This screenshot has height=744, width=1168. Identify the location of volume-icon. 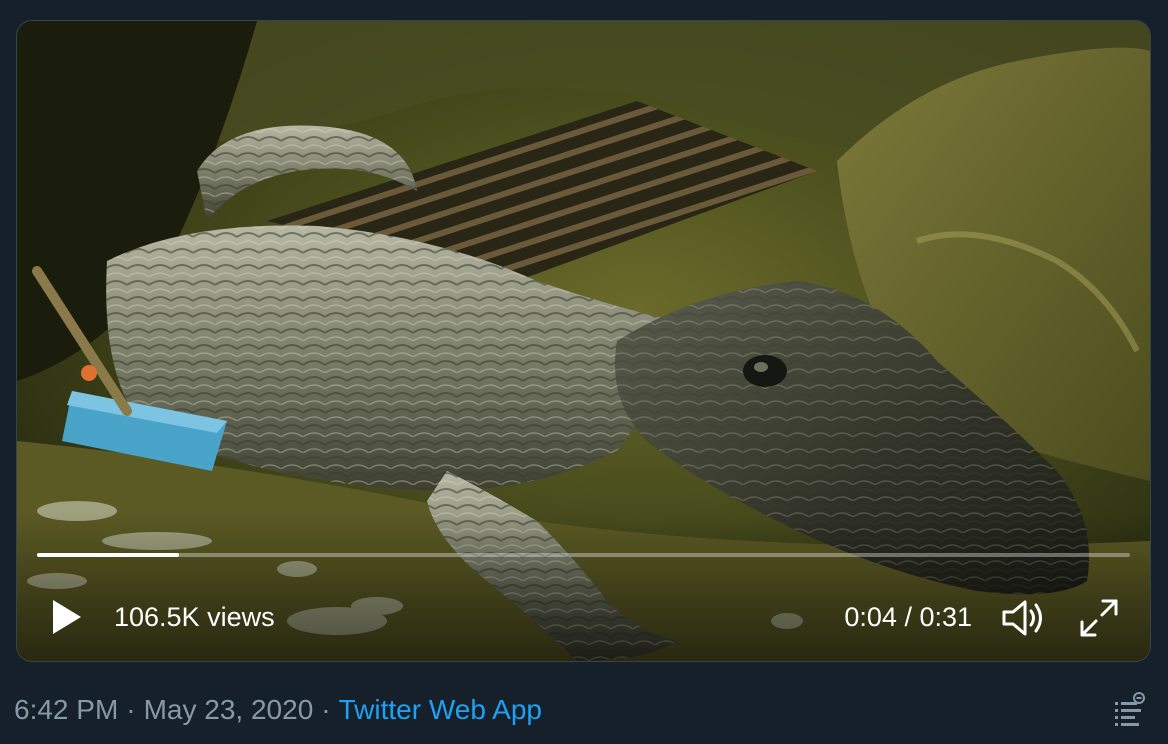
(1022, 618).